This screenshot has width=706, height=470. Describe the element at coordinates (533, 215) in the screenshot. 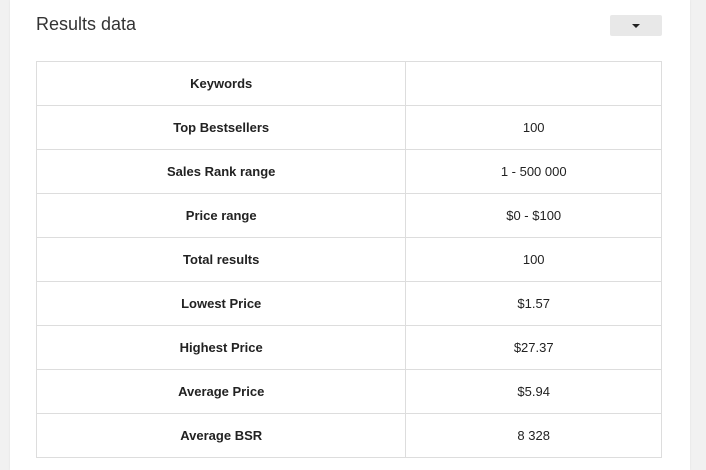

I see `row-value: $0 - $100` at that location.